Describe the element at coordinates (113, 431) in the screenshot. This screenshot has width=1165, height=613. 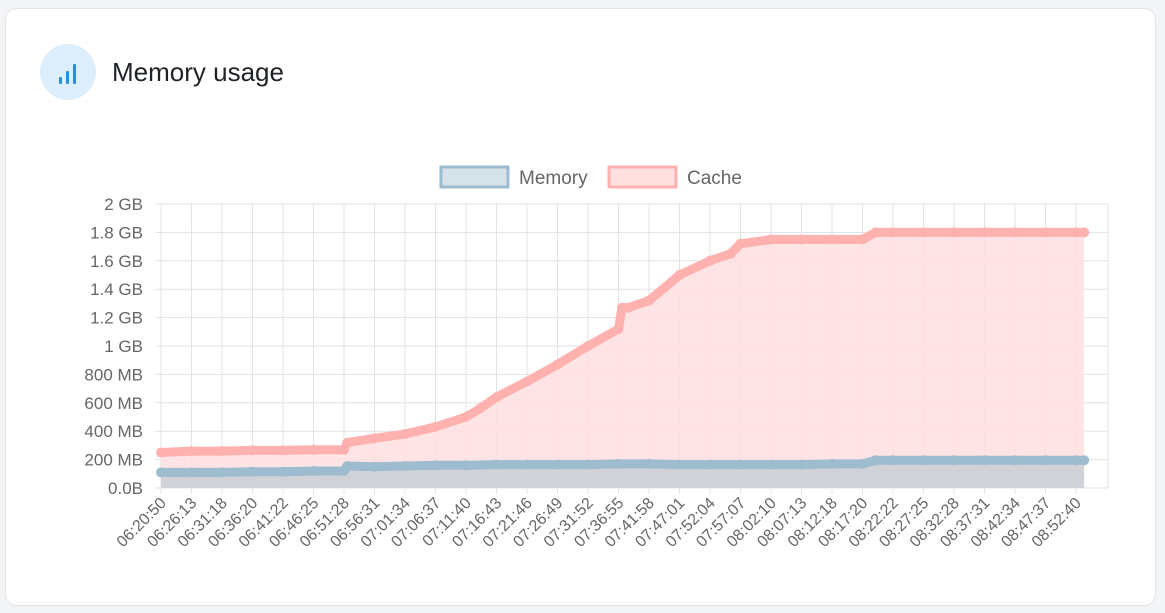
I see `y-tick-label: 400 MB` at that location.